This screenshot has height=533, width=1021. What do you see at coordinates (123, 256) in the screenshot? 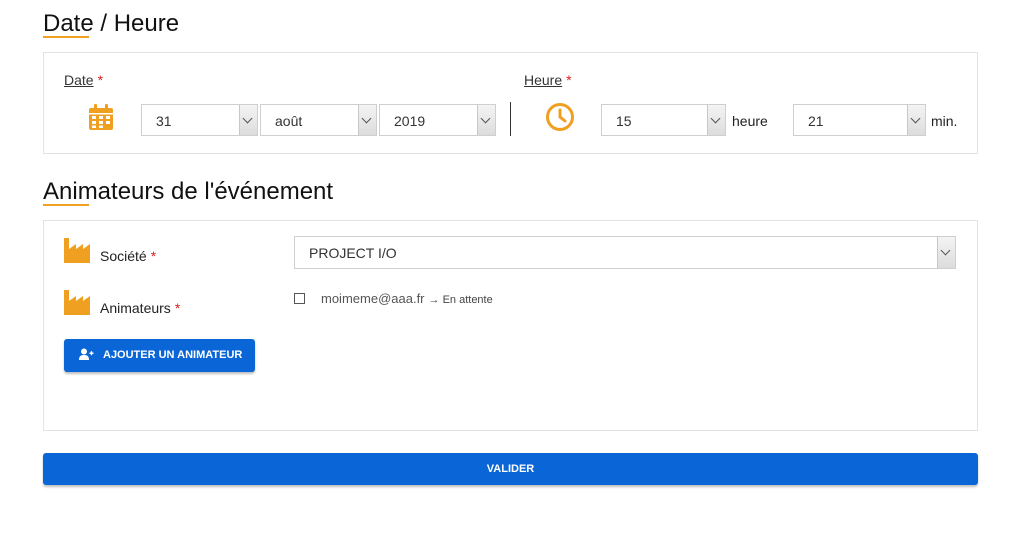
I see `company-label-text: Société` at bounding box center [123, 256].